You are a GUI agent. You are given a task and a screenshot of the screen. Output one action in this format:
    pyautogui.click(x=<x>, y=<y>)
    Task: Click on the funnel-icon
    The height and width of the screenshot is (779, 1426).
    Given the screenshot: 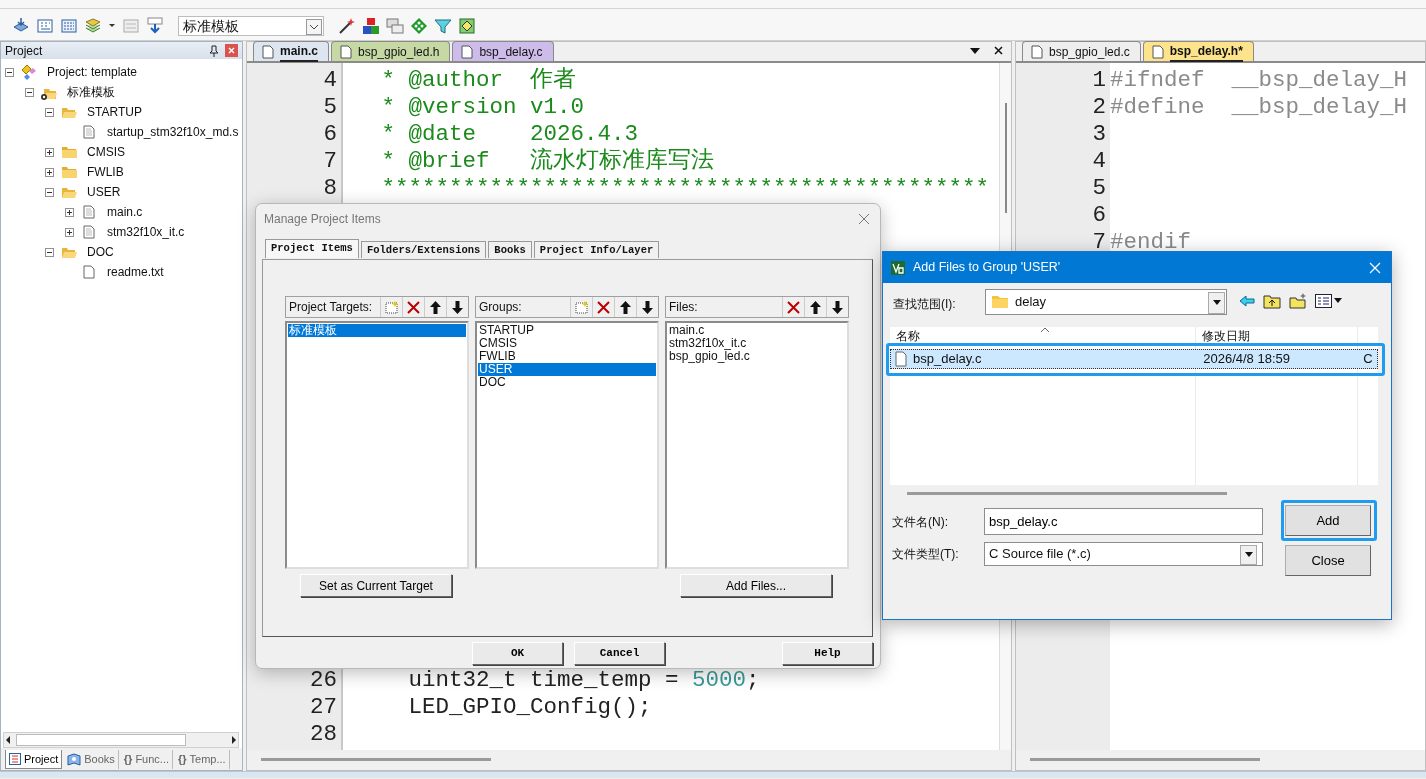 What is the action you would take?
    pyautogui.click(x=443, y=26)
    